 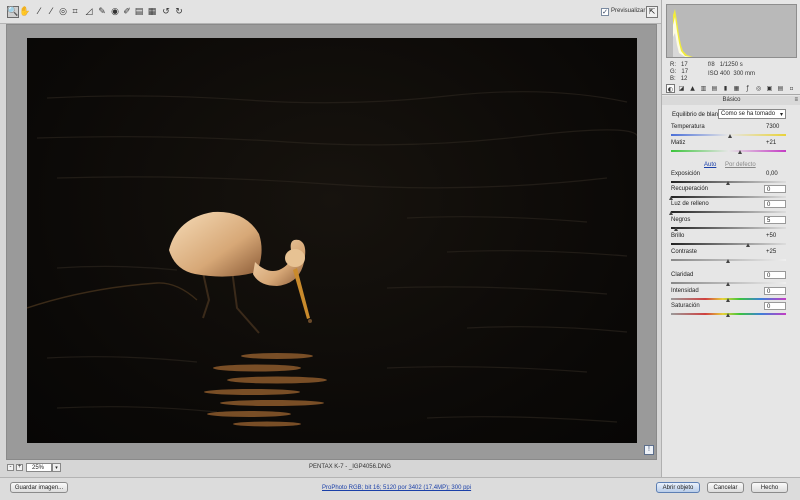 What do you see at coordinates (775, 204) in the screenshot?
I see `slider-value-luz: 0` at bounding box center [775, 204].